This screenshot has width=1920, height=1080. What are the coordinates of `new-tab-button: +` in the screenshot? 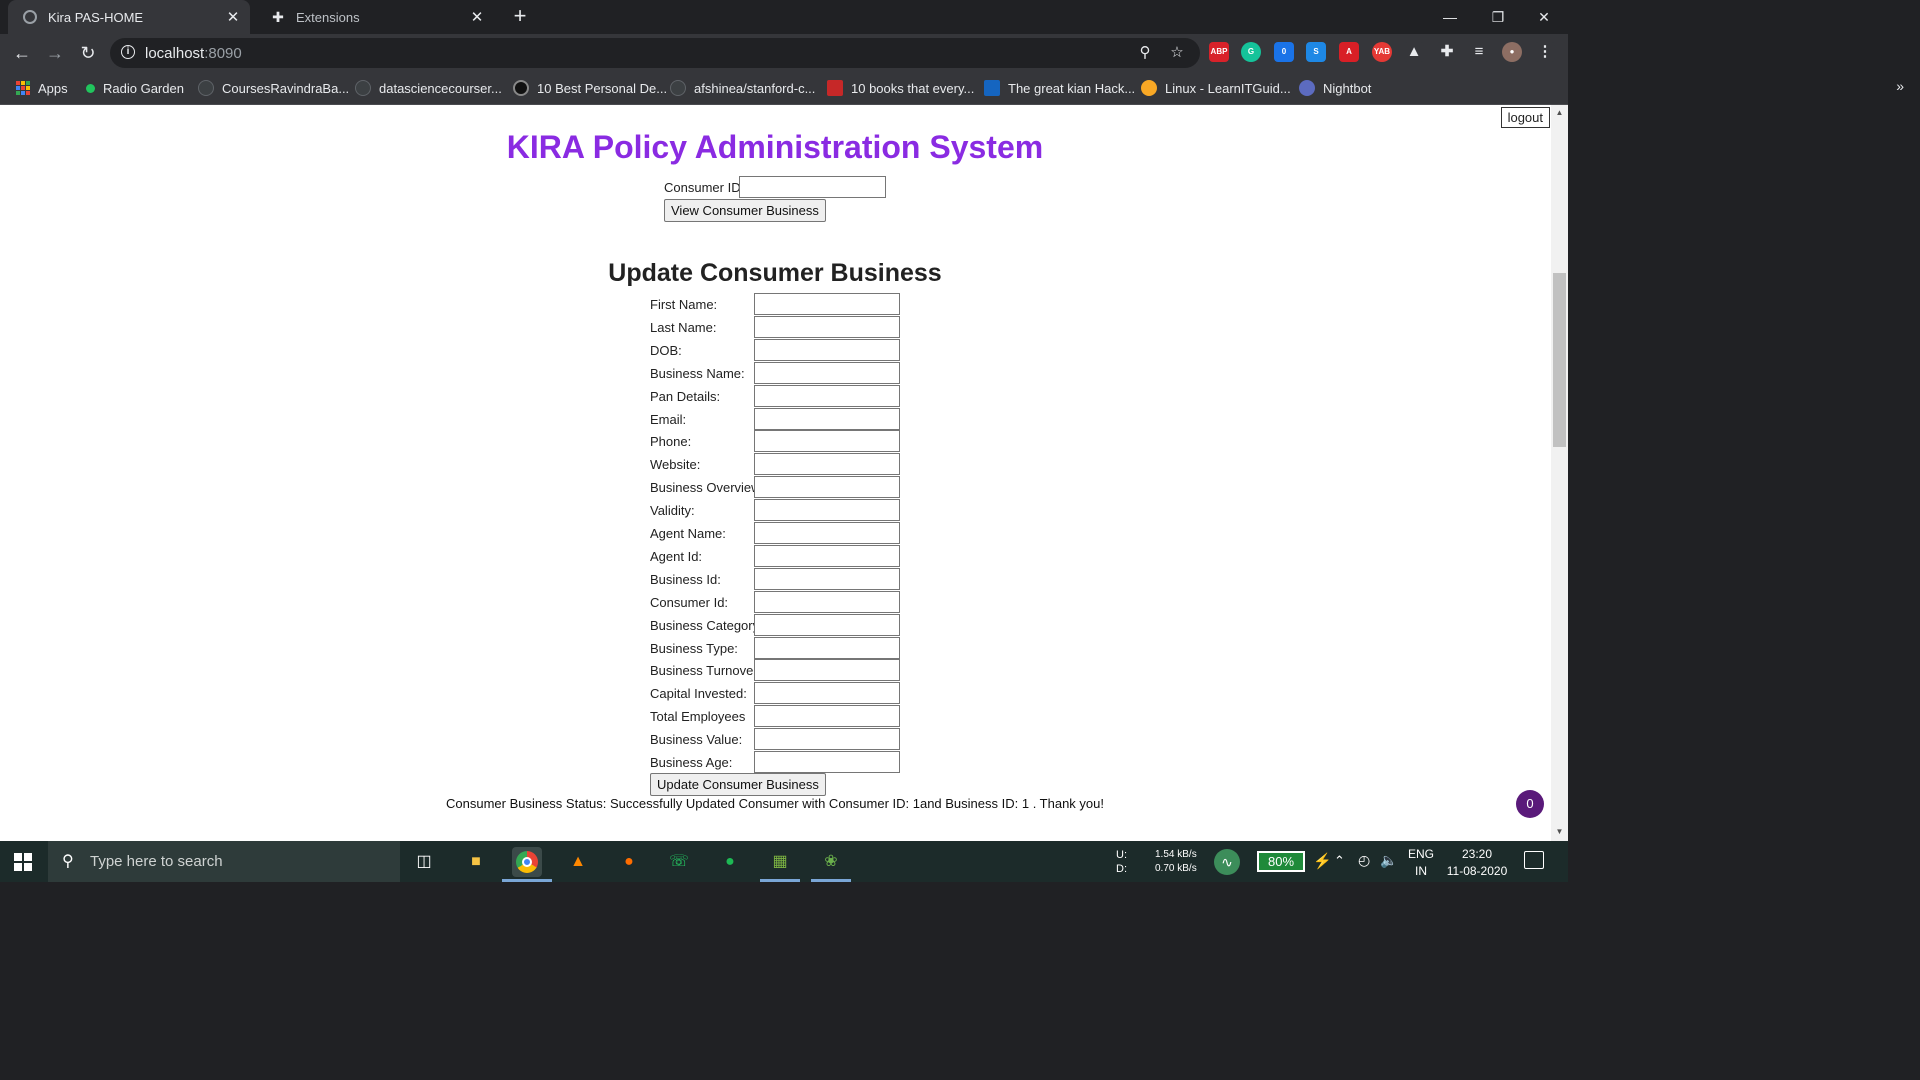 It's located at (520, 16).